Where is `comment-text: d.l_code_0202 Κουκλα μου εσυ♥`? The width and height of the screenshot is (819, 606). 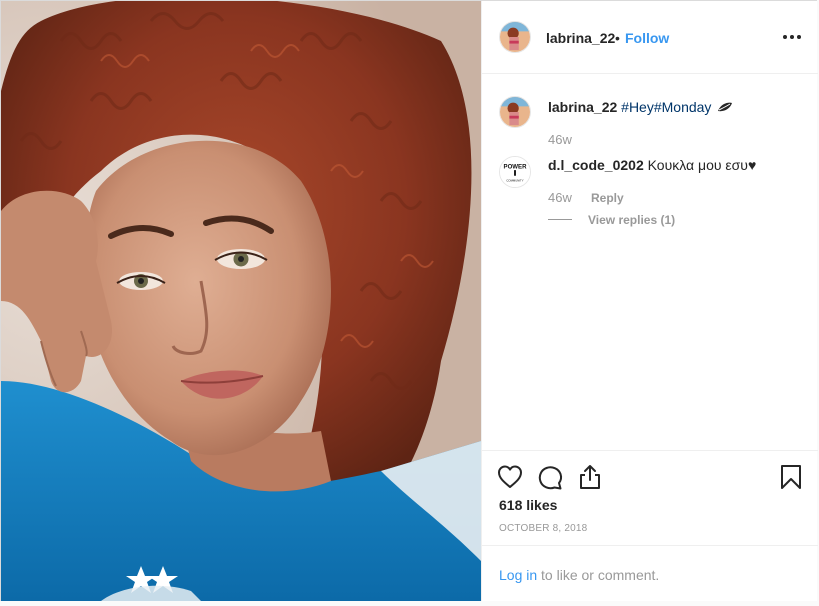 comment-text: d.l_code_0202 Κουκλα μου εσυ♥ is located at coordinates (652, 165).